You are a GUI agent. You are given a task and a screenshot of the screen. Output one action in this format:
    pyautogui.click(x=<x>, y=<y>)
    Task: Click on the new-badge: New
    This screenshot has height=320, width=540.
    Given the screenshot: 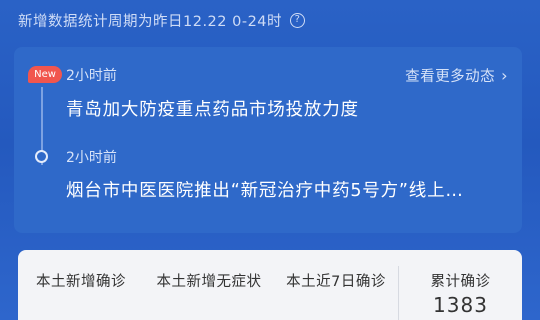 What is the action you would take?
    pyautogui.click(x=45, y=74)
    